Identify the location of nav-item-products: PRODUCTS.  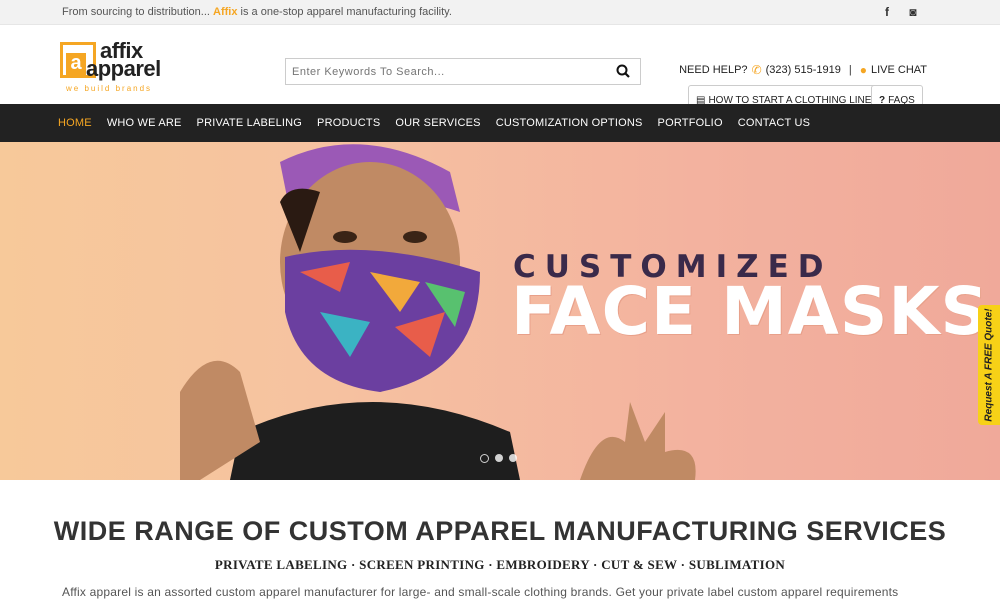
(348, 123).